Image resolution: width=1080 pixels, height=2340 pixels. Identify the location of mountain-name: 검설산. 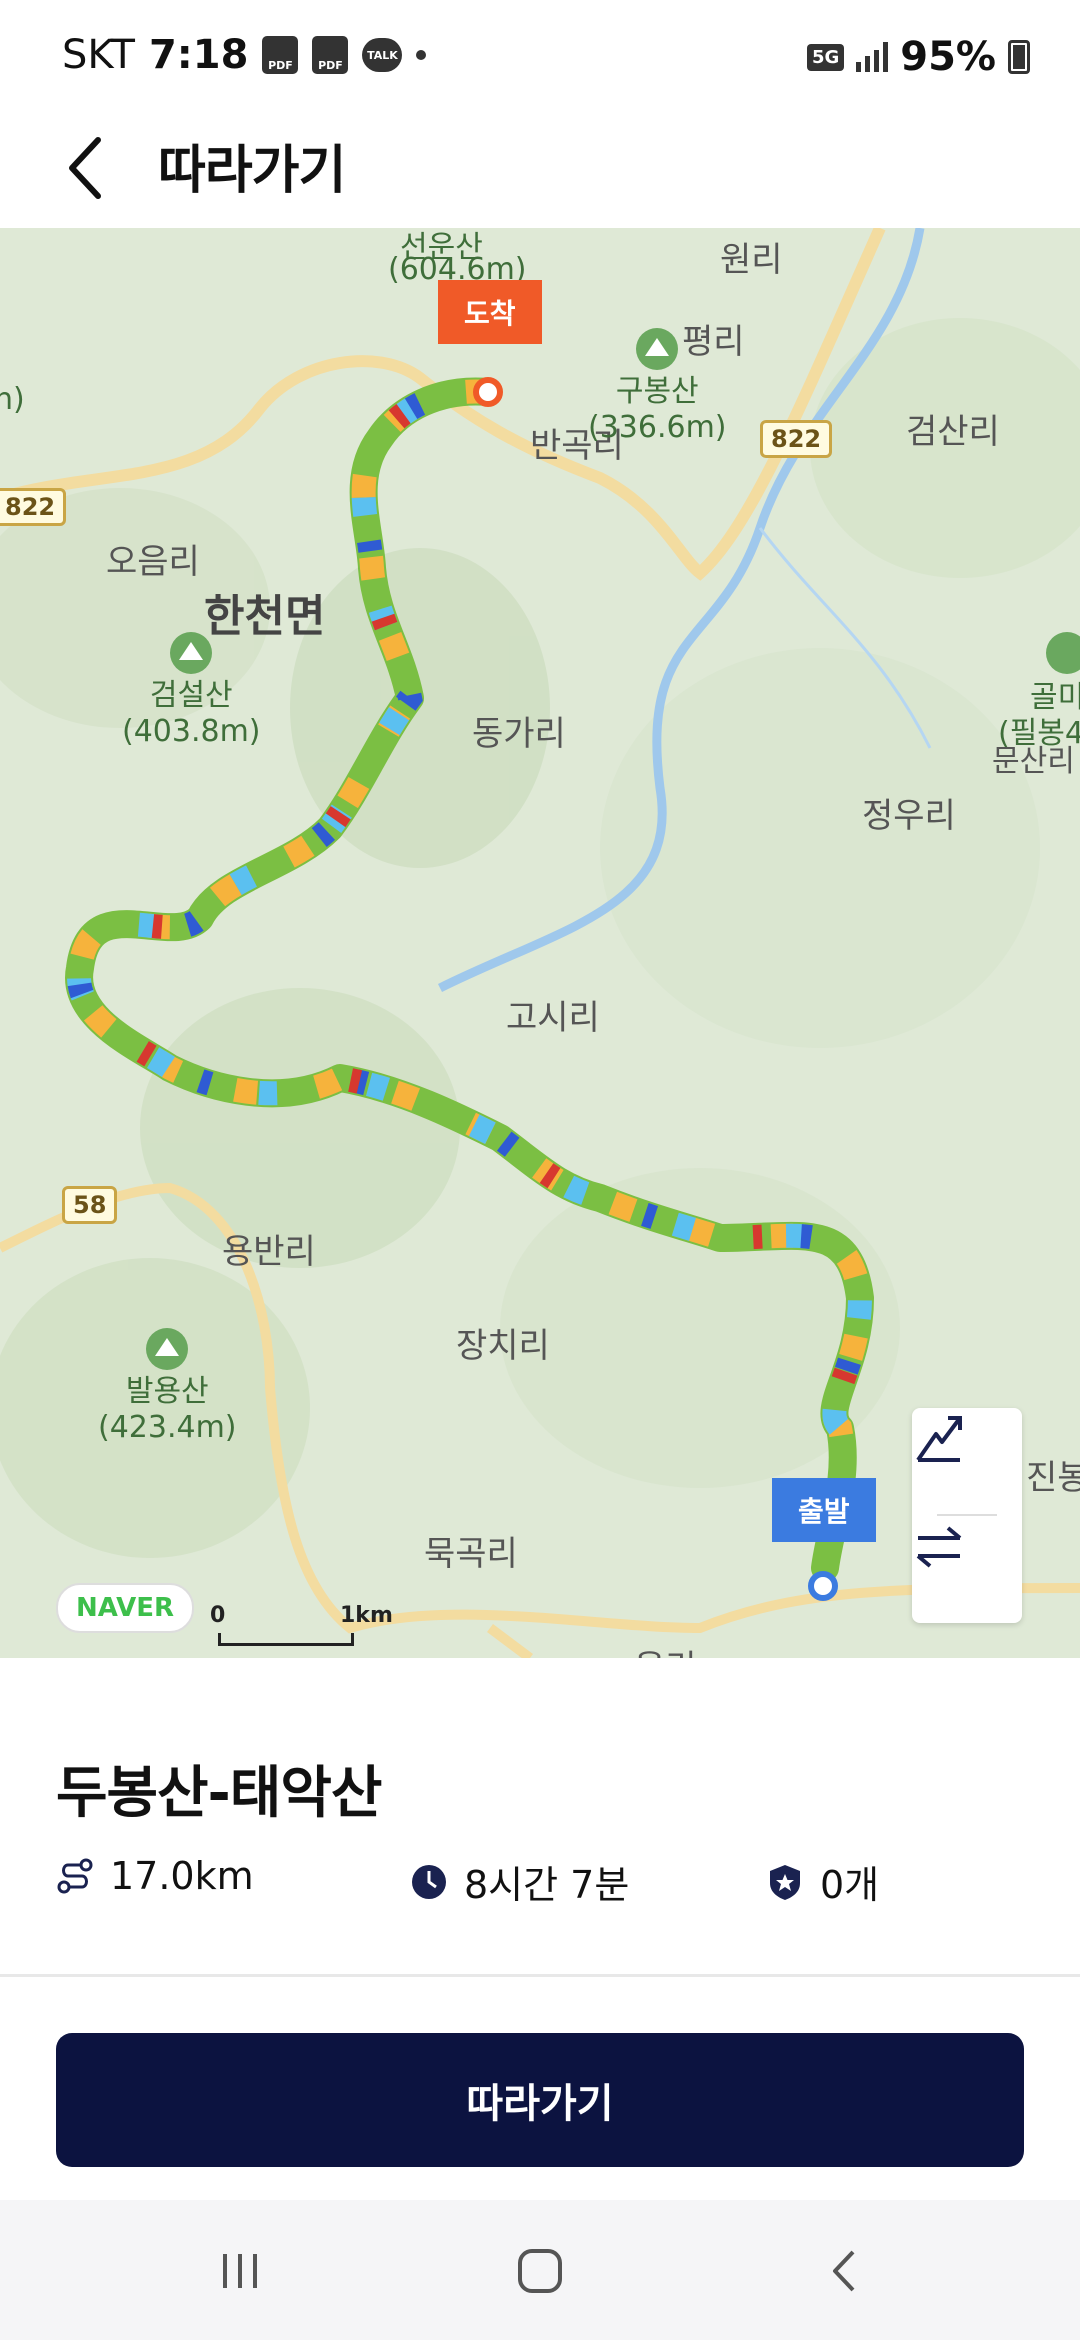
(191, 695).